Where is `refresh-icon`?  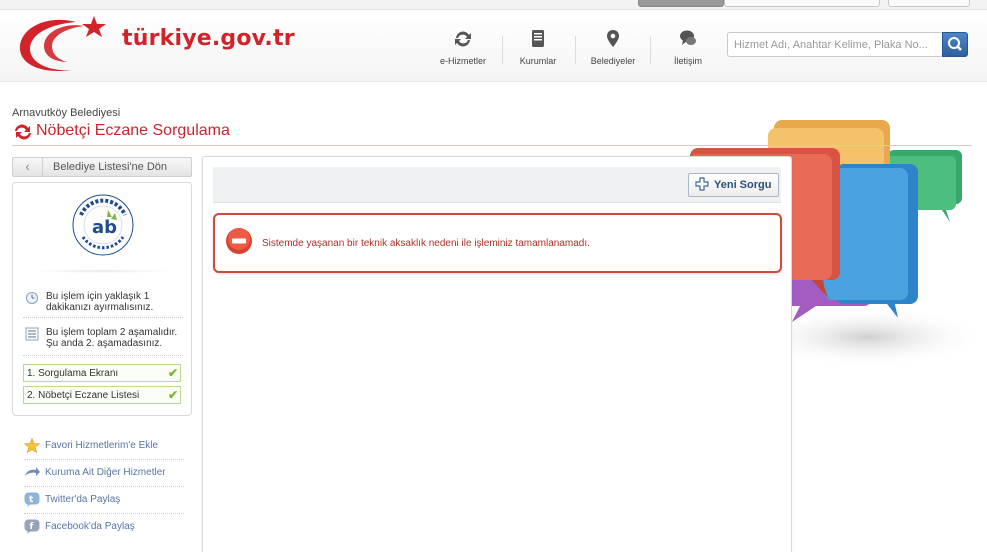 refresh-icon is located at coordinates (463, 39).